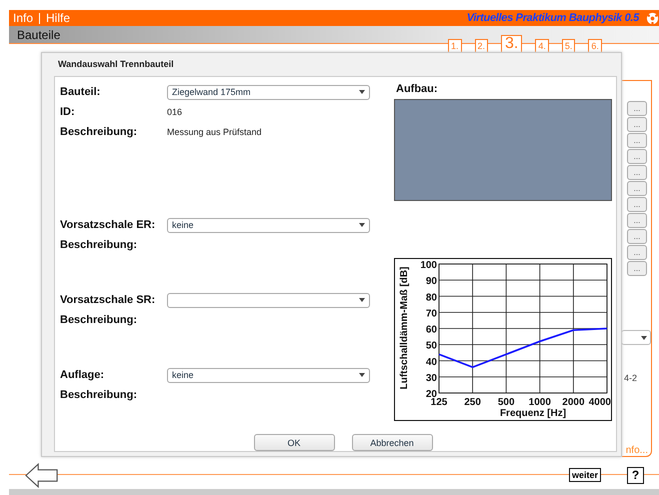 The height and width of the screenshot is (495, 659). What do you see at coordinates (81, 92) in the screenshot?
I see `field-label: Bauteil:` at bounding box center [81, 92].